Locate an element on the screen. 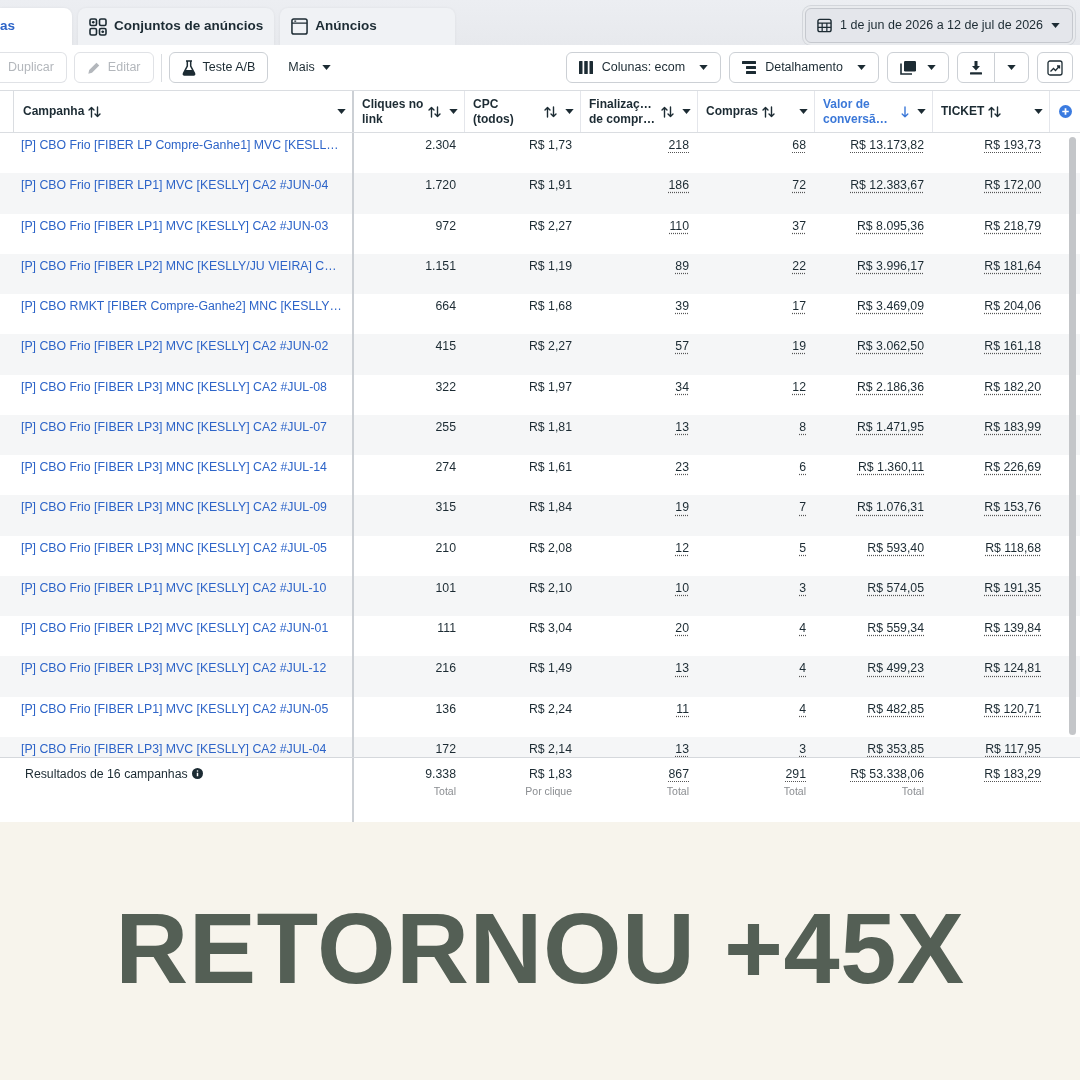 This screenshot has height=1080, width=1080. table-cell-text: R$ 1,49 is located at coordinates (550, 669).